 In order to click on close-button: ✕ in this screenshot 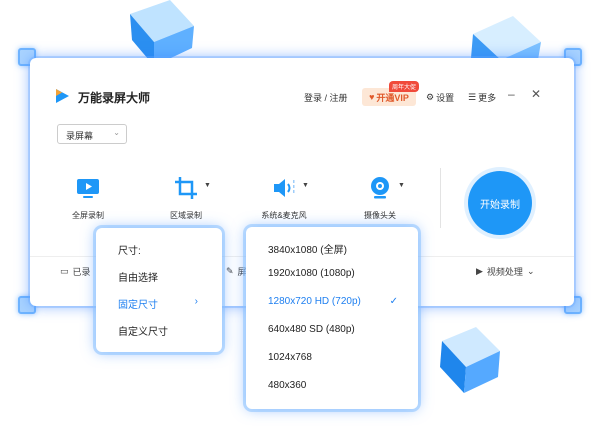, I will do `click(536, 94)`.